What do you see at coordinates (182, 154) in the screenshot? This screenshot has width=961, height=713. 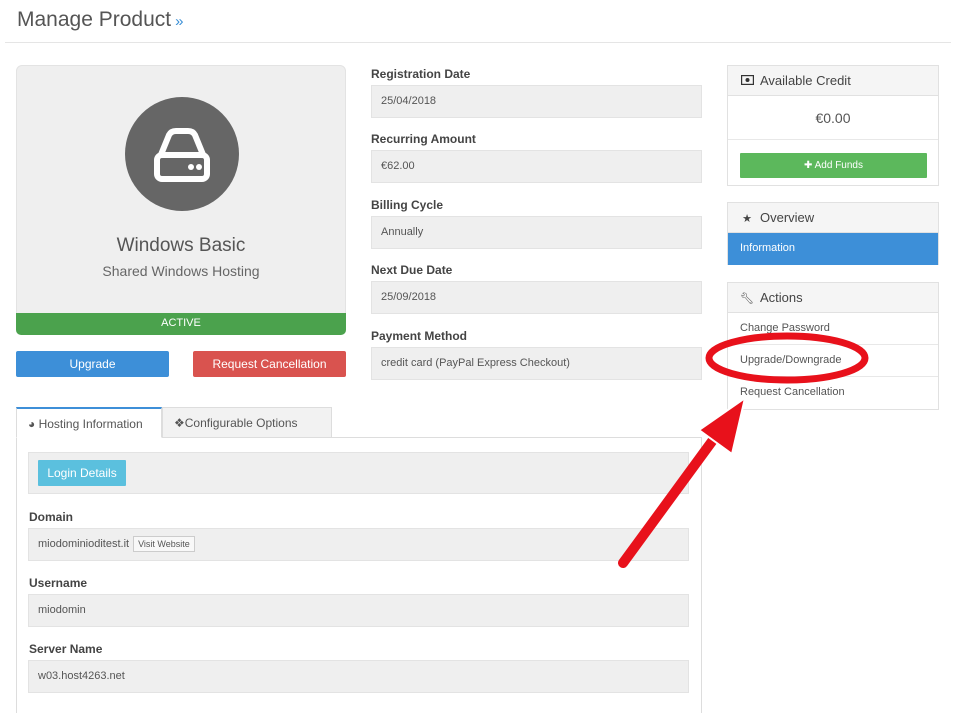 I see `server-drive-icon` at bounding box center [182, 154].